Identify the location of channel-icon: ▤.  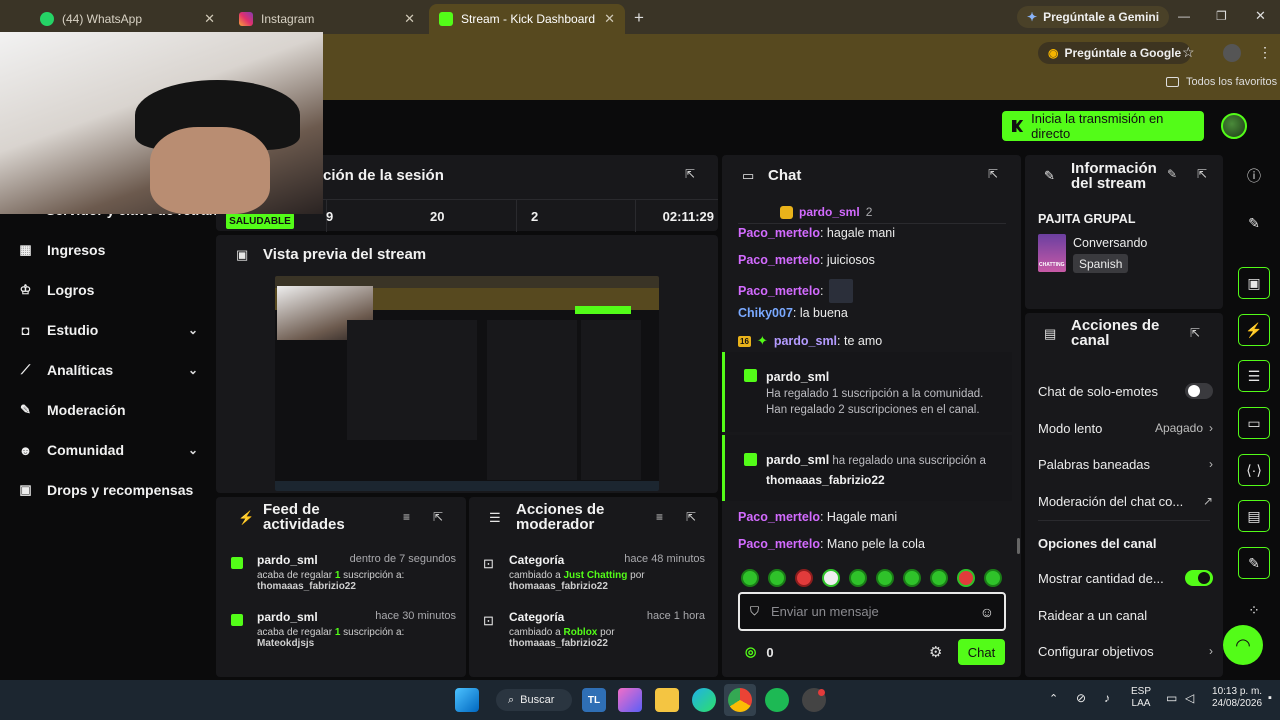
(1254, 516).